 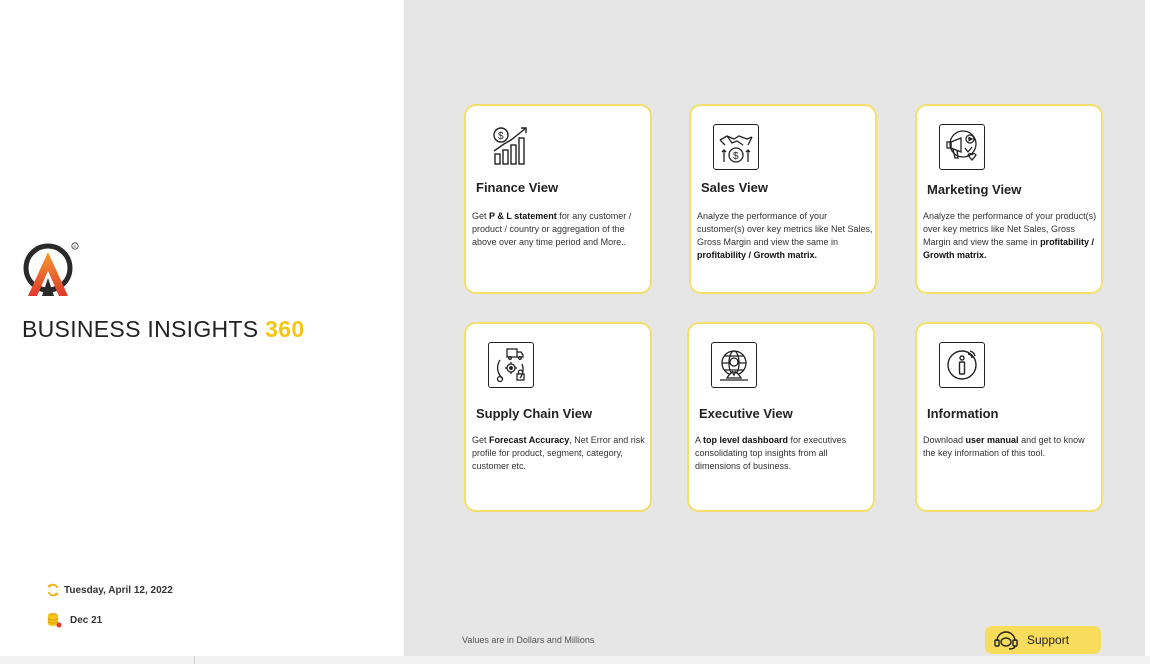 I want to click on support-button: Support, so click(x=1043, y=640).